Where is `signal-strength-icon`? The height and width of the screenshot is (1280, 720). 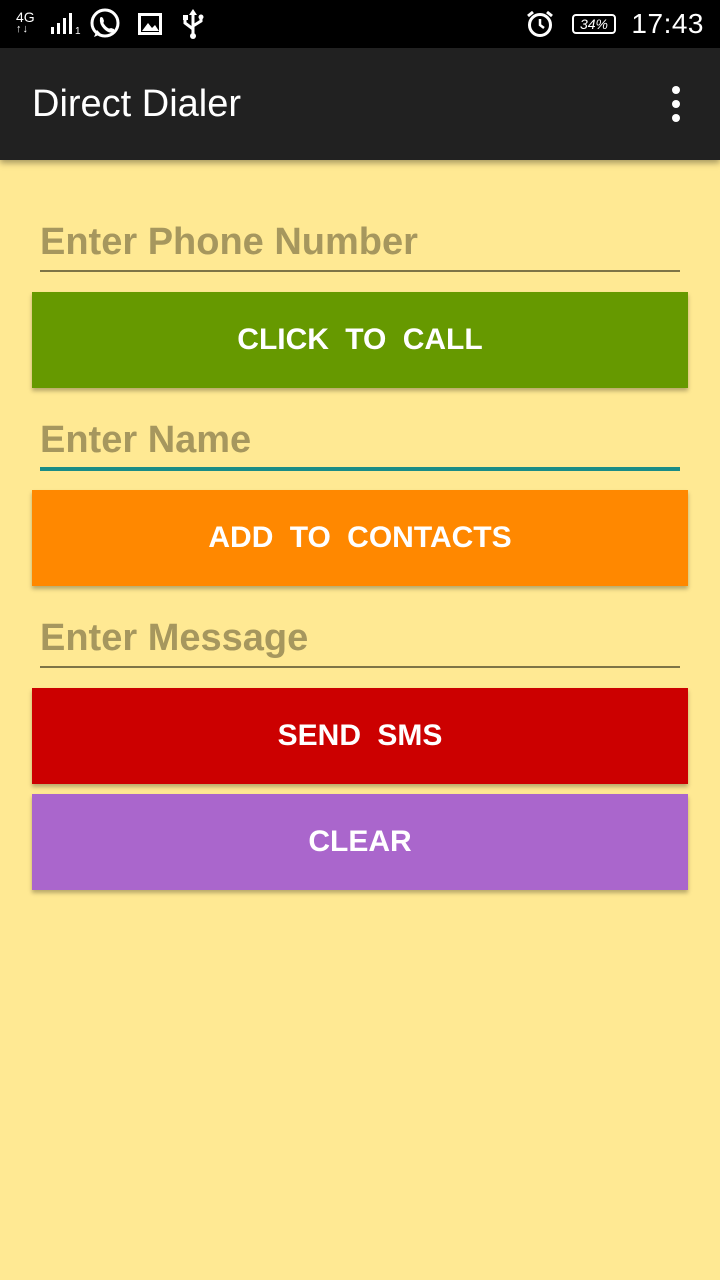
signal-strength-icon is located at coordinates (62, 24).